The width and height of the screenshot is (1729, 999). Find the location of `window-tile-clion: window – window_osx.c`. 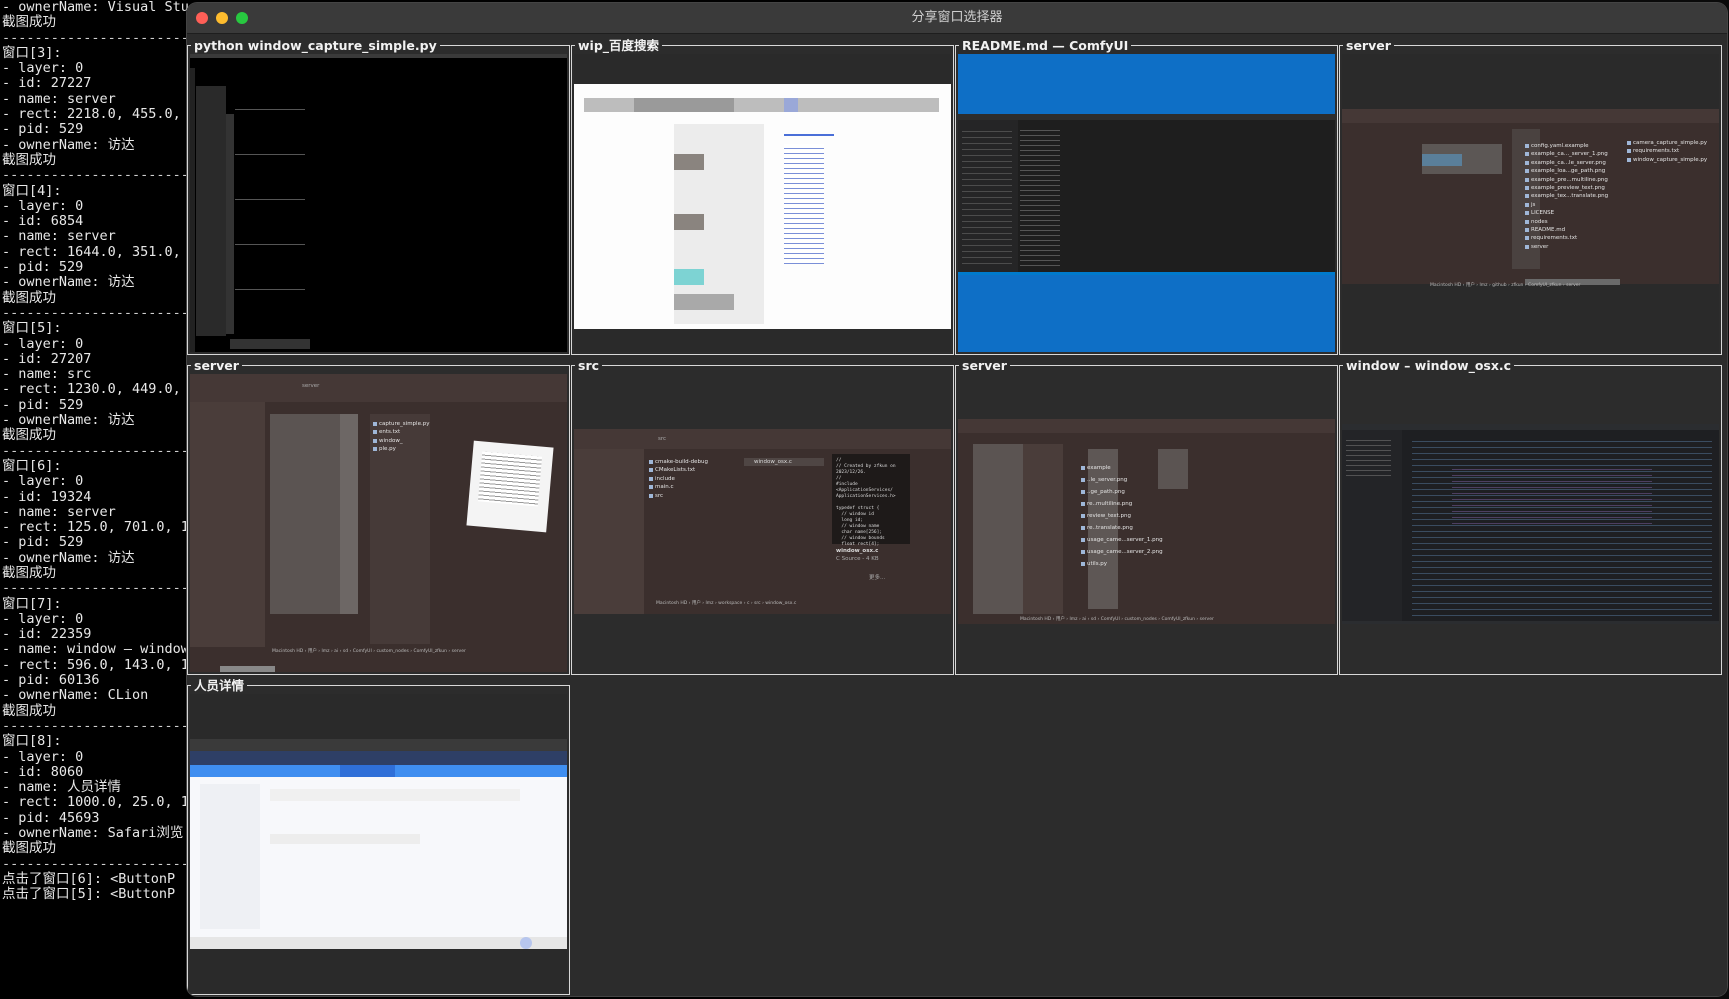

window-tile-clion: window – window_osx.c is located at coordinates (1530, 517).